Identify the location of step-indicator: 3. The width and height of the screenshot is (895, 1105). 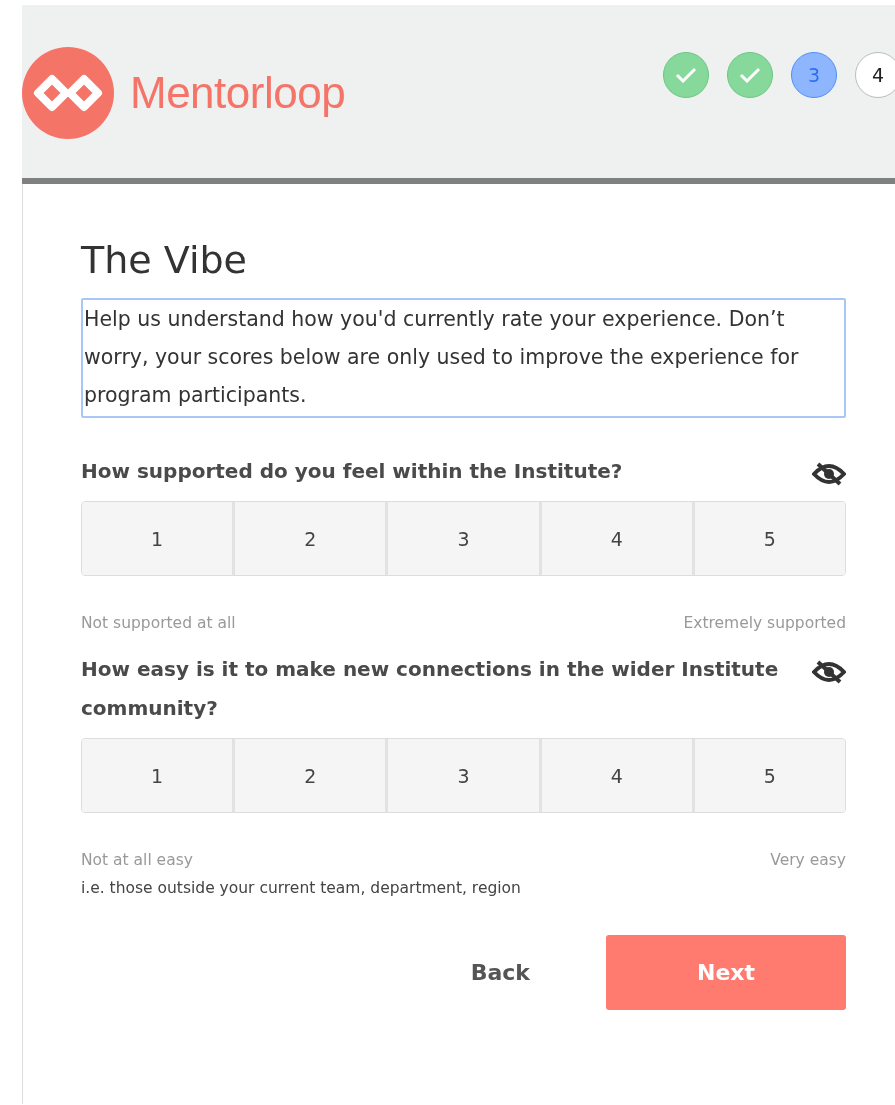
(814, 75).